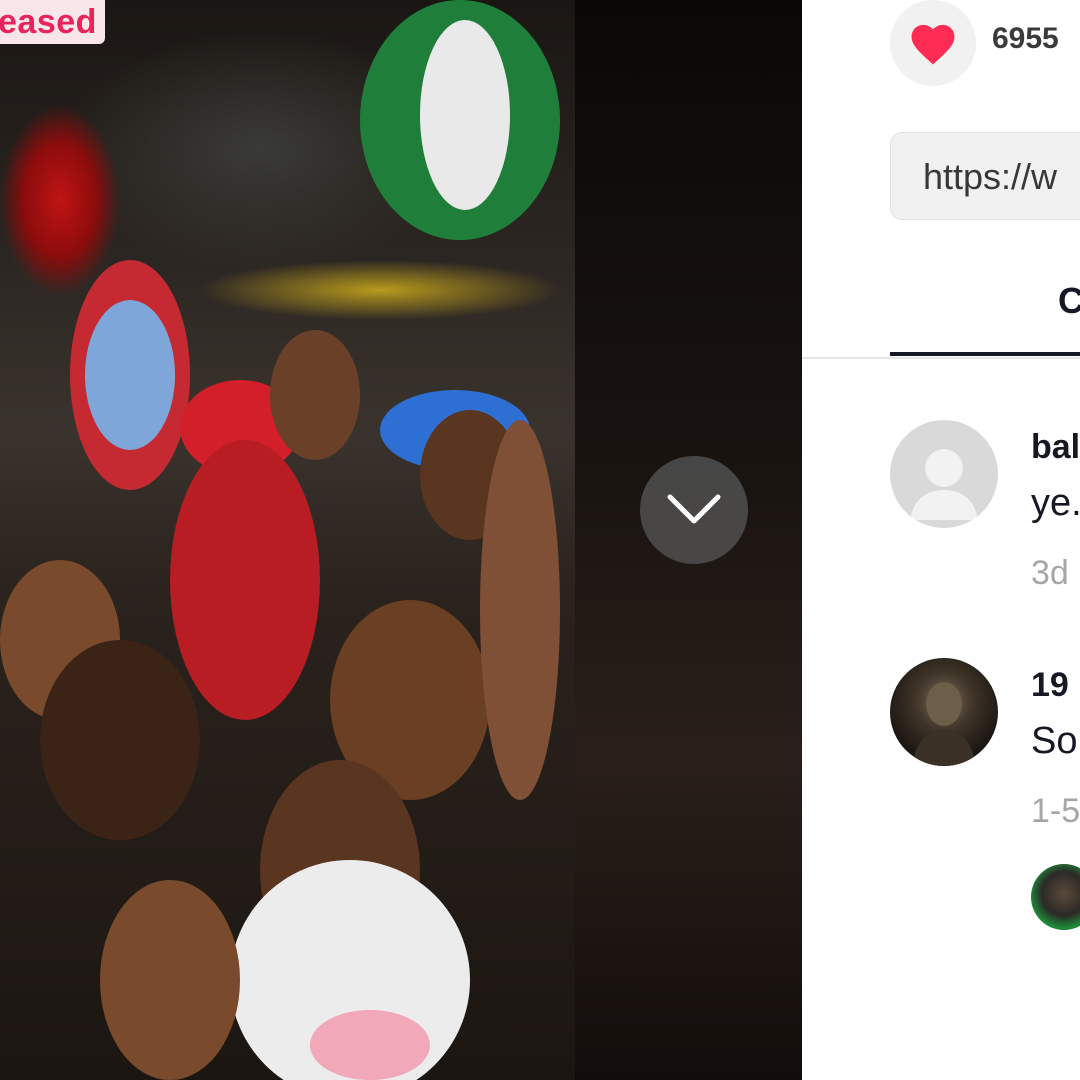 Image resolution: width=1080 pixels, height=1080 pixels. What do you see at coordinates (1055, 811) in the screenshot?
I see `comment-timestamp: 1-5` at bounding box center [1055, 811].